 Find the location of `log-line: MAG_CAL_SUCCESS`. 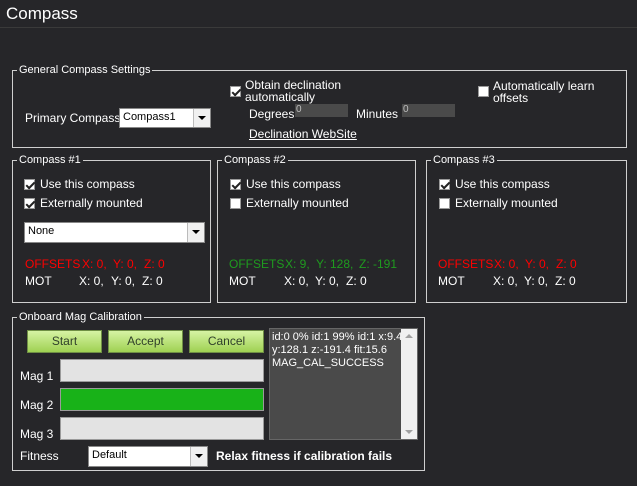

log-line: MAG_CAL_SUCCESS is located at coordinates (328, 363).